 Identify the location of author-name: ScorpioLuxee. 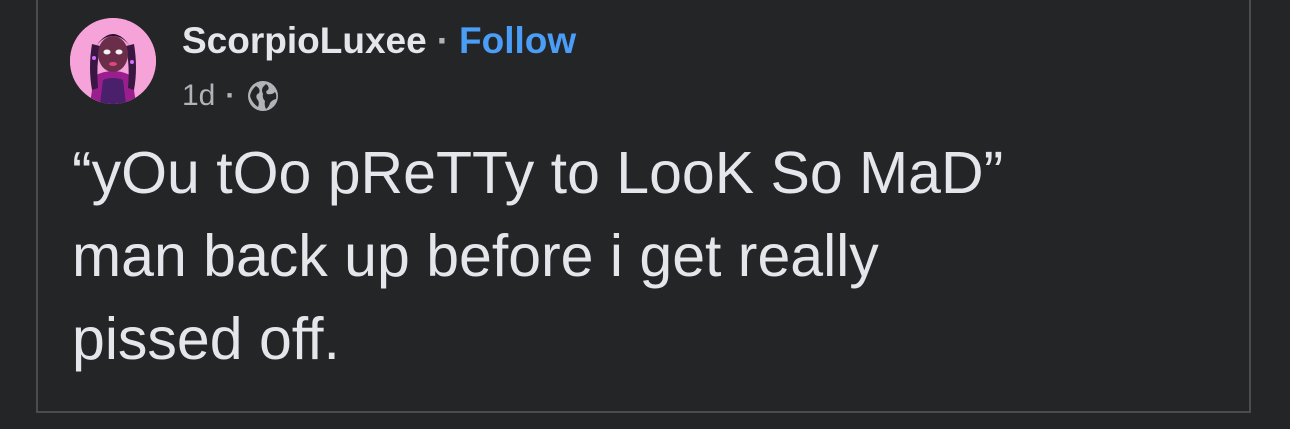
(304, 41).